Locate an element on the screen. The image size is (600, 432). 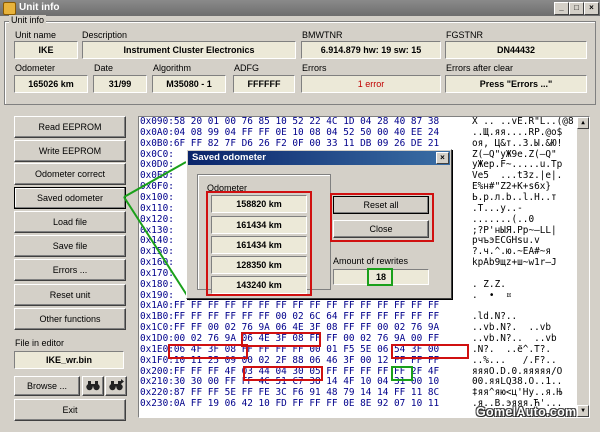
rewrites-highlight is located at coordinates (380, 277).